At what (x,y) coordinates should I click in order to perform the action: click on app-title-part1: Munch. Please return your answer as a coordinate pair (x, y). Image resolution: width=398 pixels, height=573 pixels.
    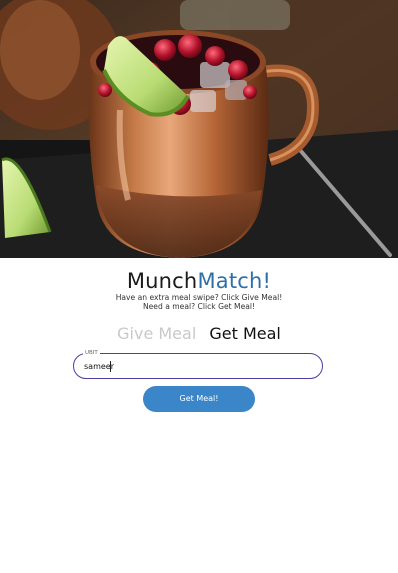
    Looking at the image, I should click on (162, 281).